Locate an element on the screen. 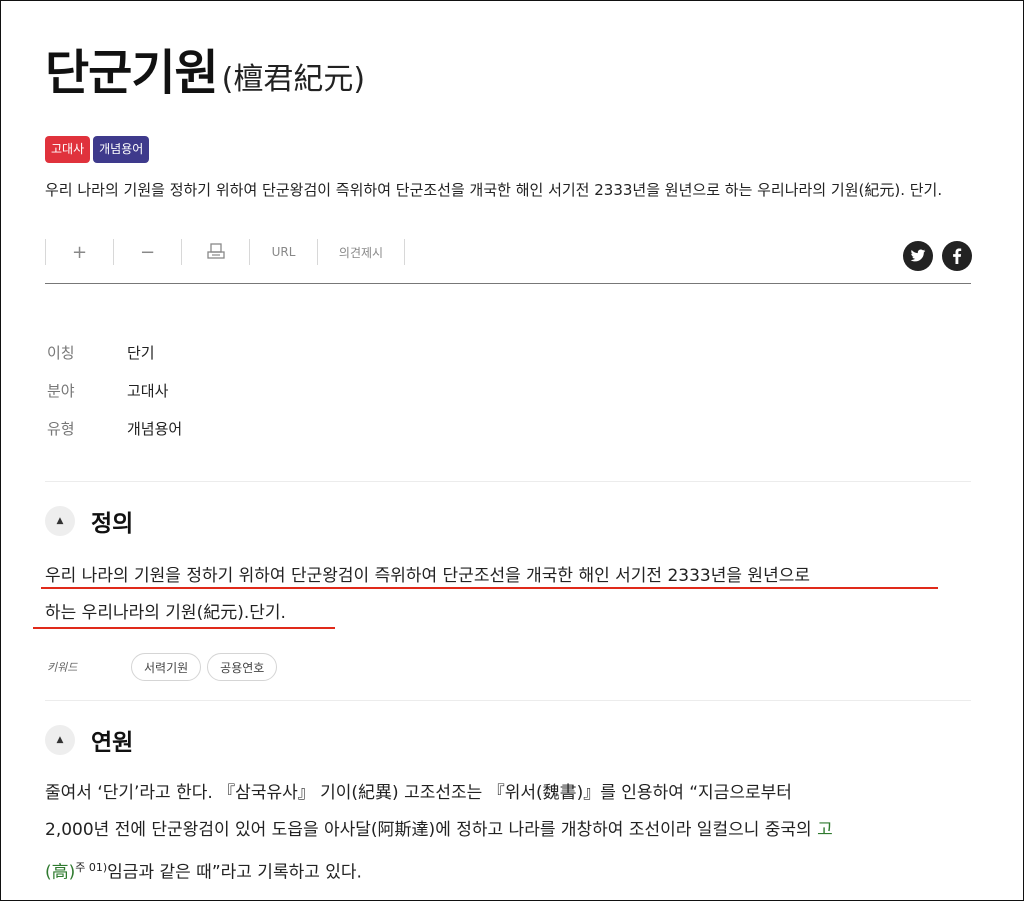 The width and height of the screenshot is (1026, 903). meta-info: 이칭 단기 분야 고대사 유형 개념용어 is located at coordinates (114, 390).